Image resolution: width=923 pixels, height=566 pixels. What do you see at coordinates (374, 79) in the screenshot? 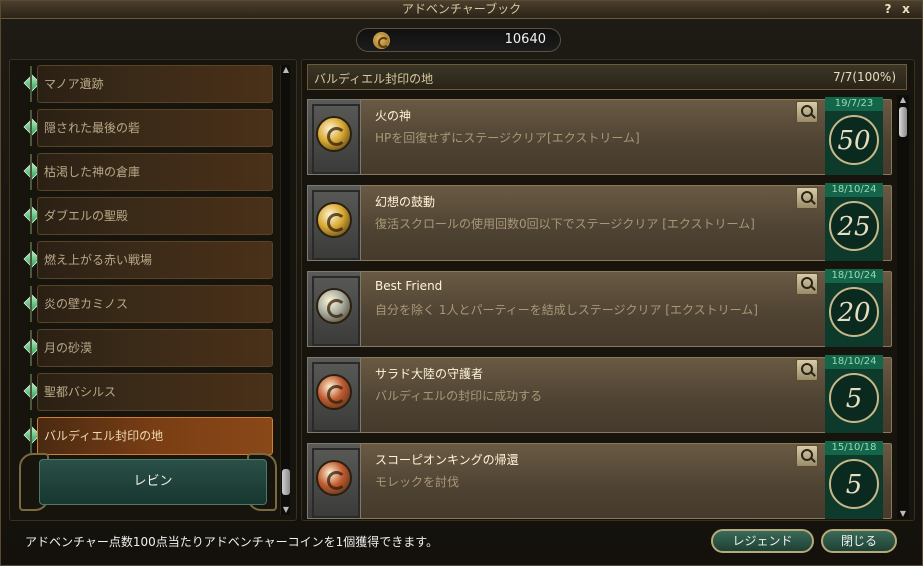
I see `zone-title: バルディエル封印の地` at bounding box center [374, 79].